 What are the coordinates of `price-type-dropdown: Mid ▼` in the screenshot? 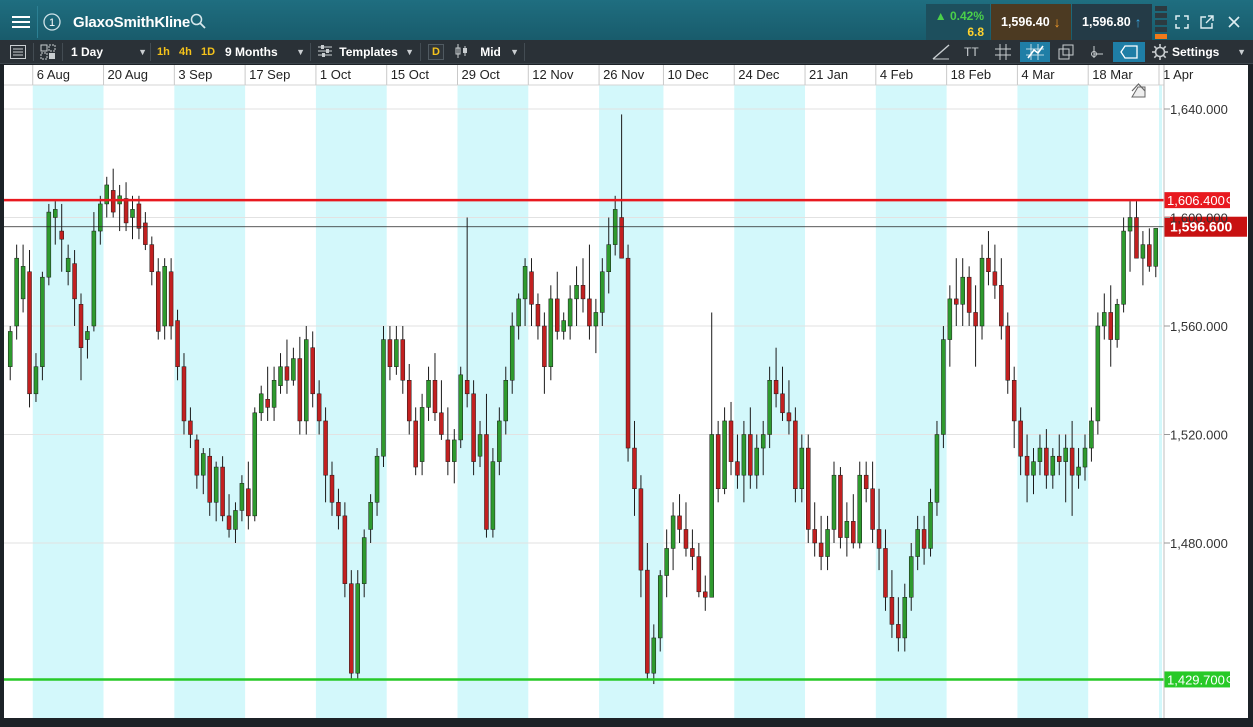 It's located at (487, 52).